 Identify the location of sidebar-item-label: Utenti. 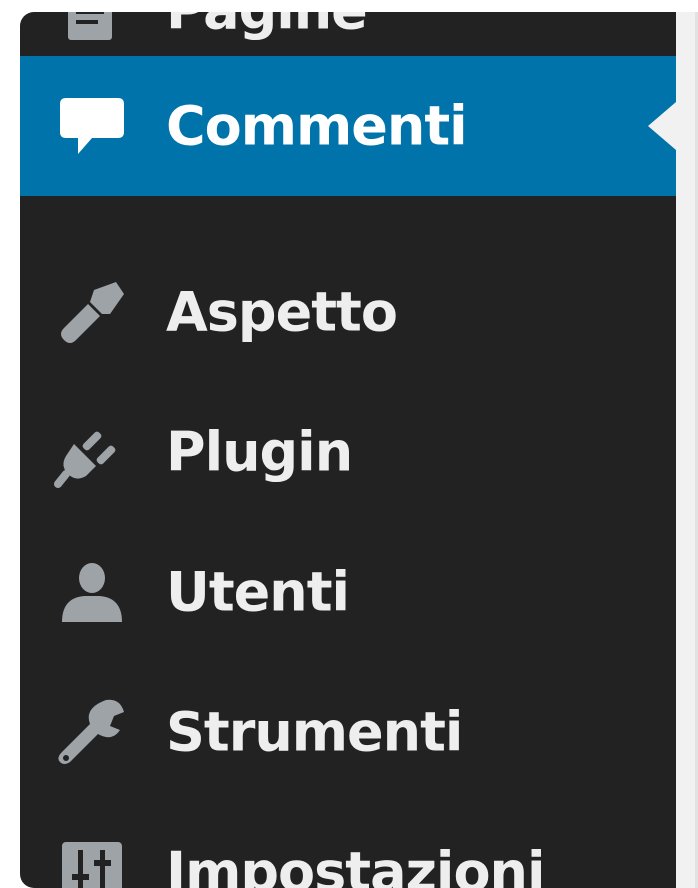
(258, 592).